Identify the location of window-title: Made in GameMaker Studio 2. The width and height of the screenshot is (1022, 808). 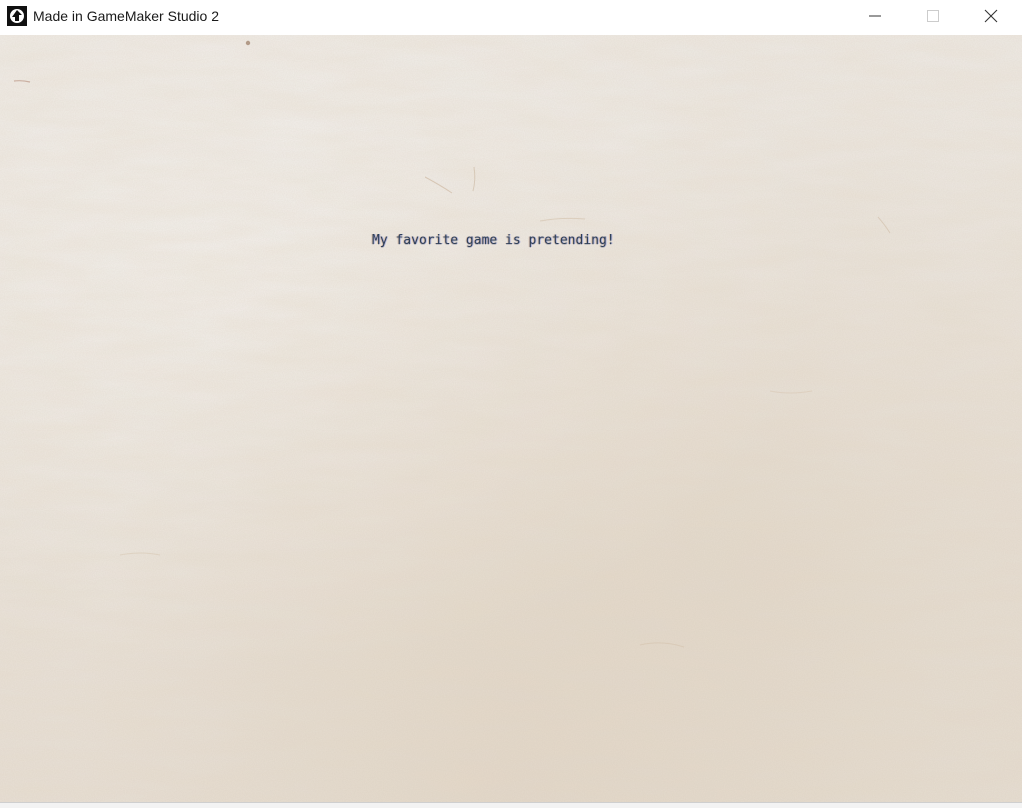
(126, 16).